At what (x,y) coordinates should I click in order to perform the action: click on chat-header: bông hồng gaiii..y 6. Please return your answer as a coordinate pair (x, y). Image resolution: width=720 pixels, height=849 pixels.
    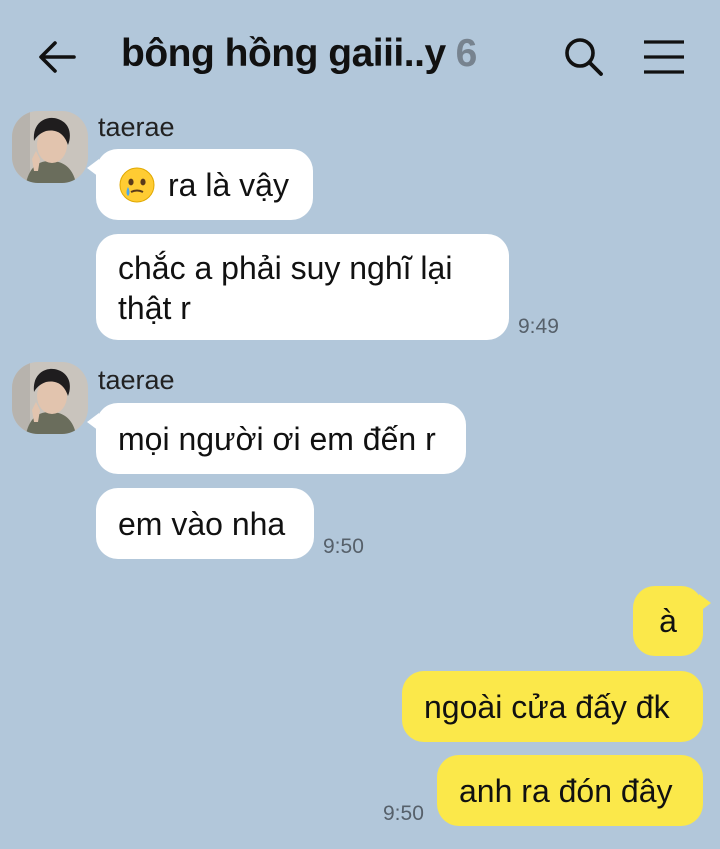
    Looking at the image, I should click on (360, 55).